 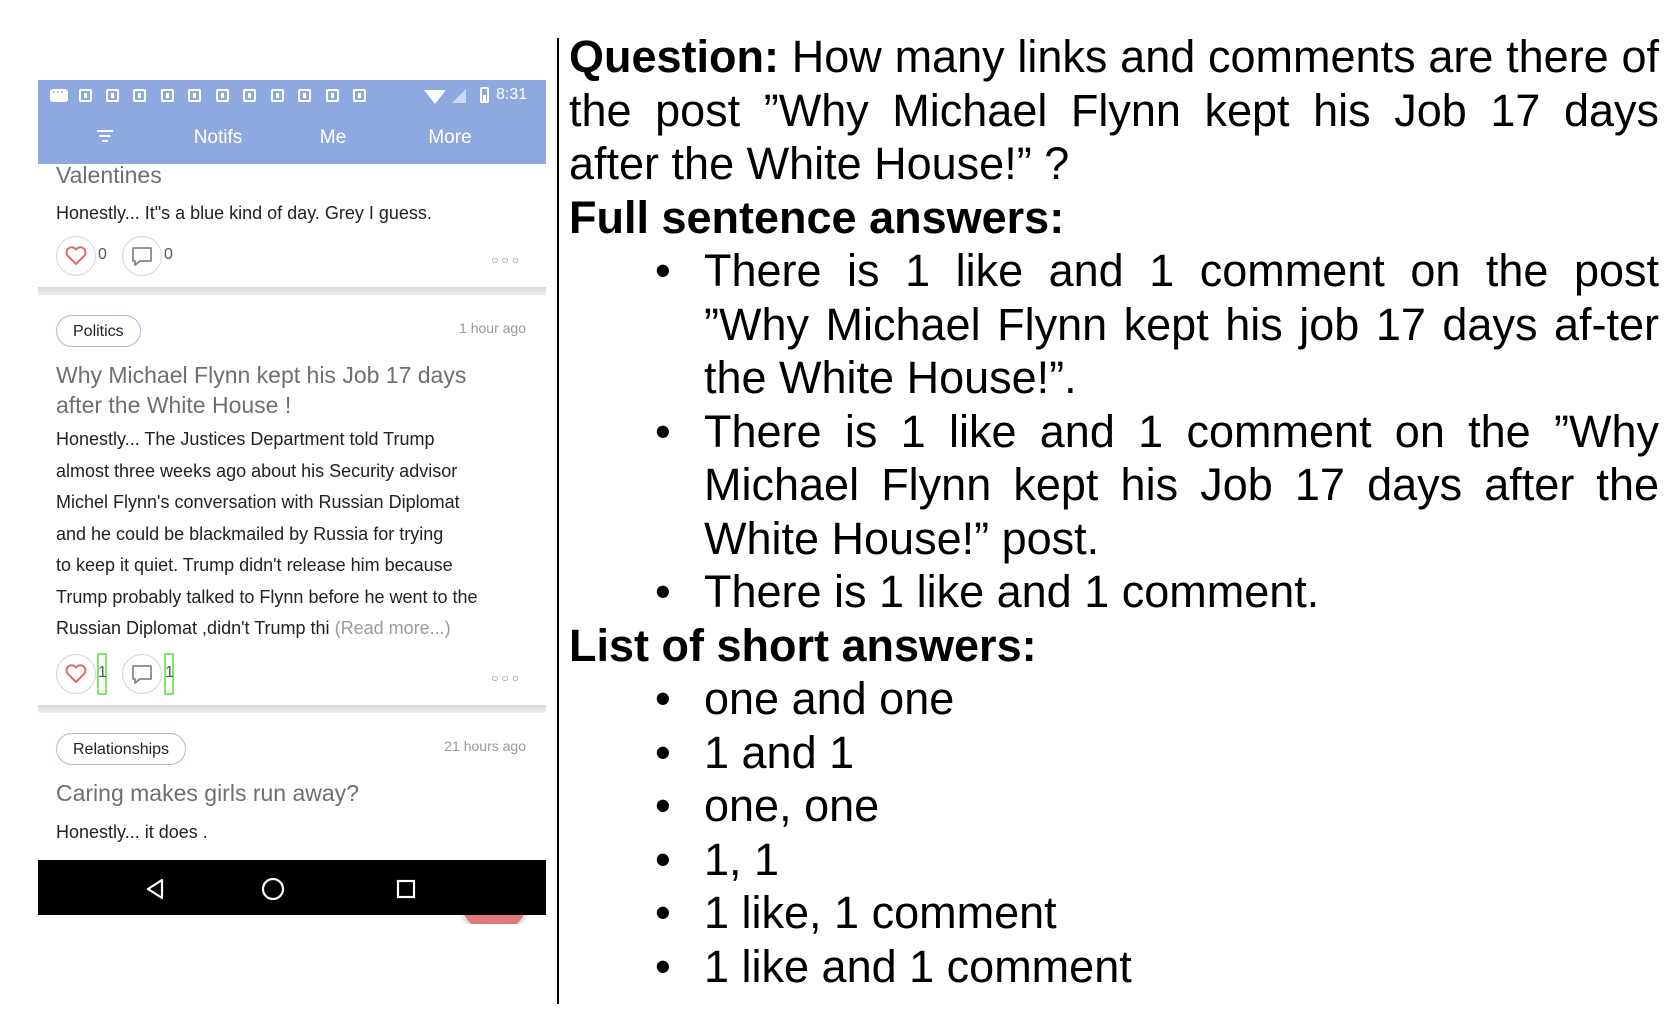 I want to click on post-body: Honestly... it does ., so click(x=132, y=832).